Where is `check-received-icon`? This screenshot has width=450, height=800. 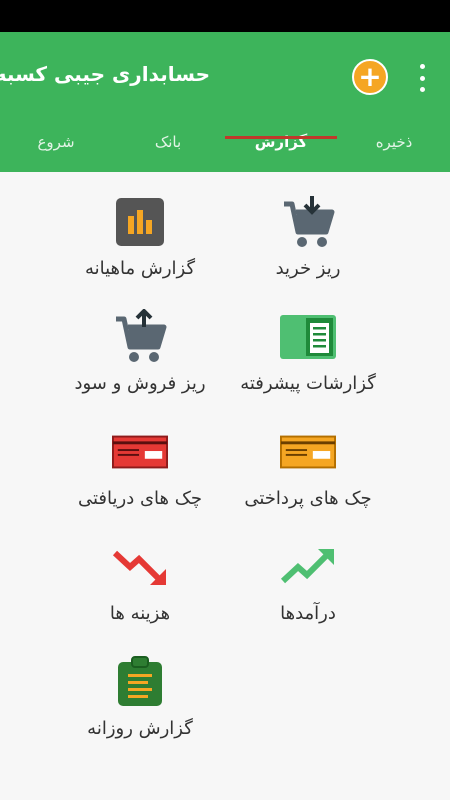
check-received-icon is located at coordinates (140, 452).